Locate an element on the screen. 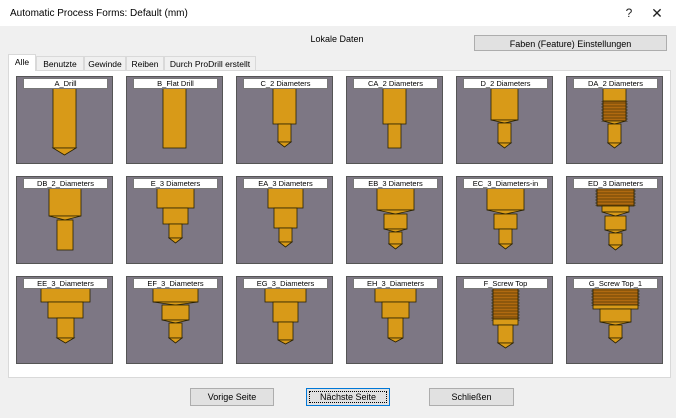 This screenshot has width=676, height=418. tab-benutzte: Benutzte is located at coordinates (60, 63).